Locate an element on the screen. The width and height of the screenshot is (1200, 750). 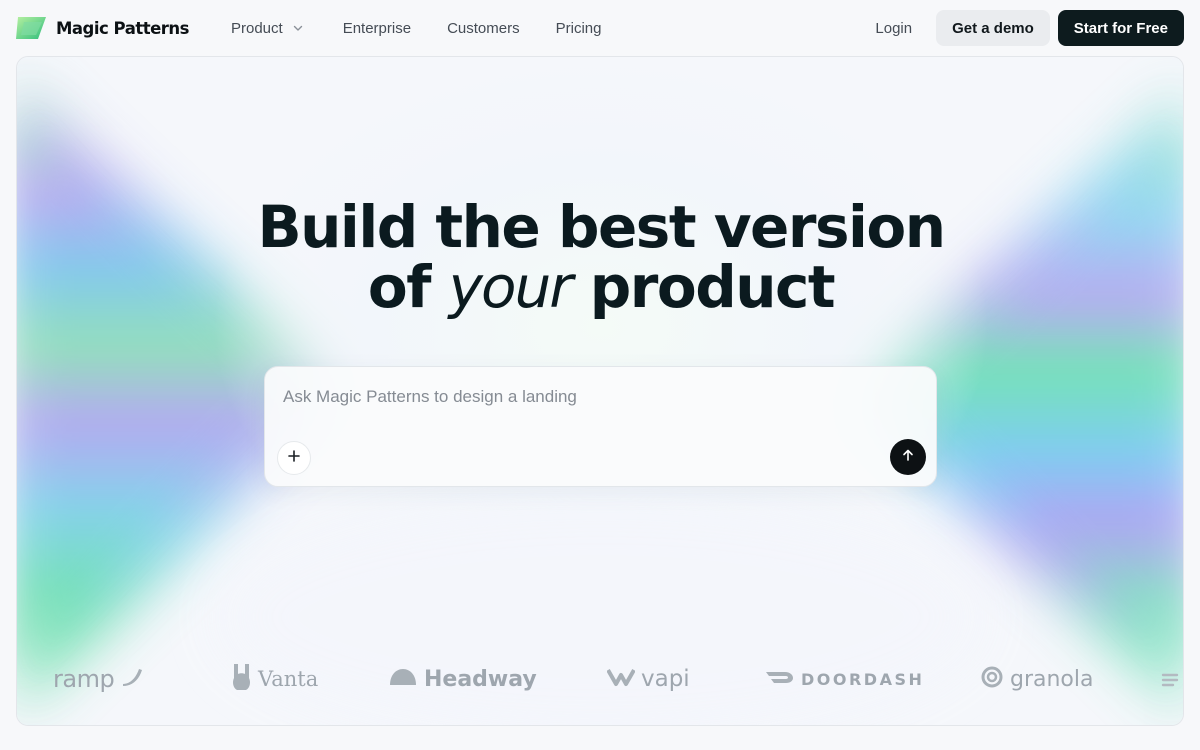
headline-emphasis: your is located at coordinates (510, 287).